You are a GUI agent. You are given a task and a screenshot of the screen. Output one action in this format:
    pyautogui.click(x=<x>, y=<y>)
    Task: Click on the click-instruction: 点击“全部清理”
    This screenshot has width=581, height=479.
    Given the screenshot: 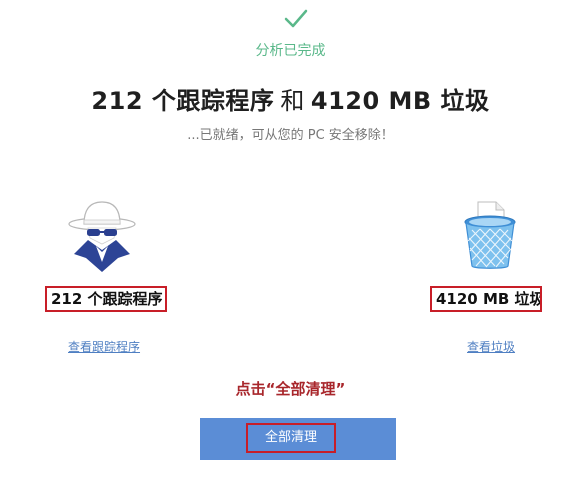 What is the action you would take?
    pyautogui.click(x=290, y=389)
    